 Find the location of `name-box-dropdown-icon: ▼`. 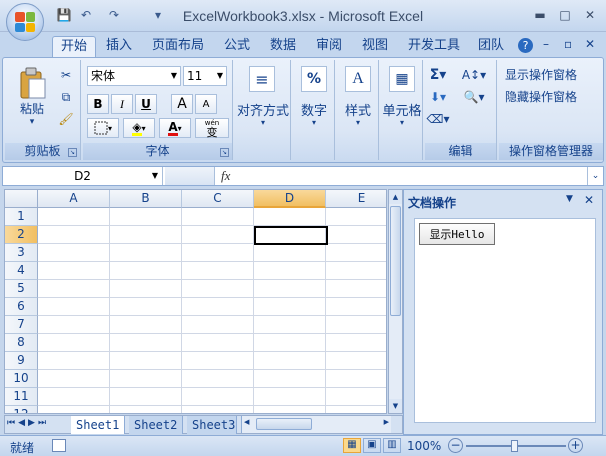

name-box-dropdown-icon: ▼ is located at coordinates (155, 176).